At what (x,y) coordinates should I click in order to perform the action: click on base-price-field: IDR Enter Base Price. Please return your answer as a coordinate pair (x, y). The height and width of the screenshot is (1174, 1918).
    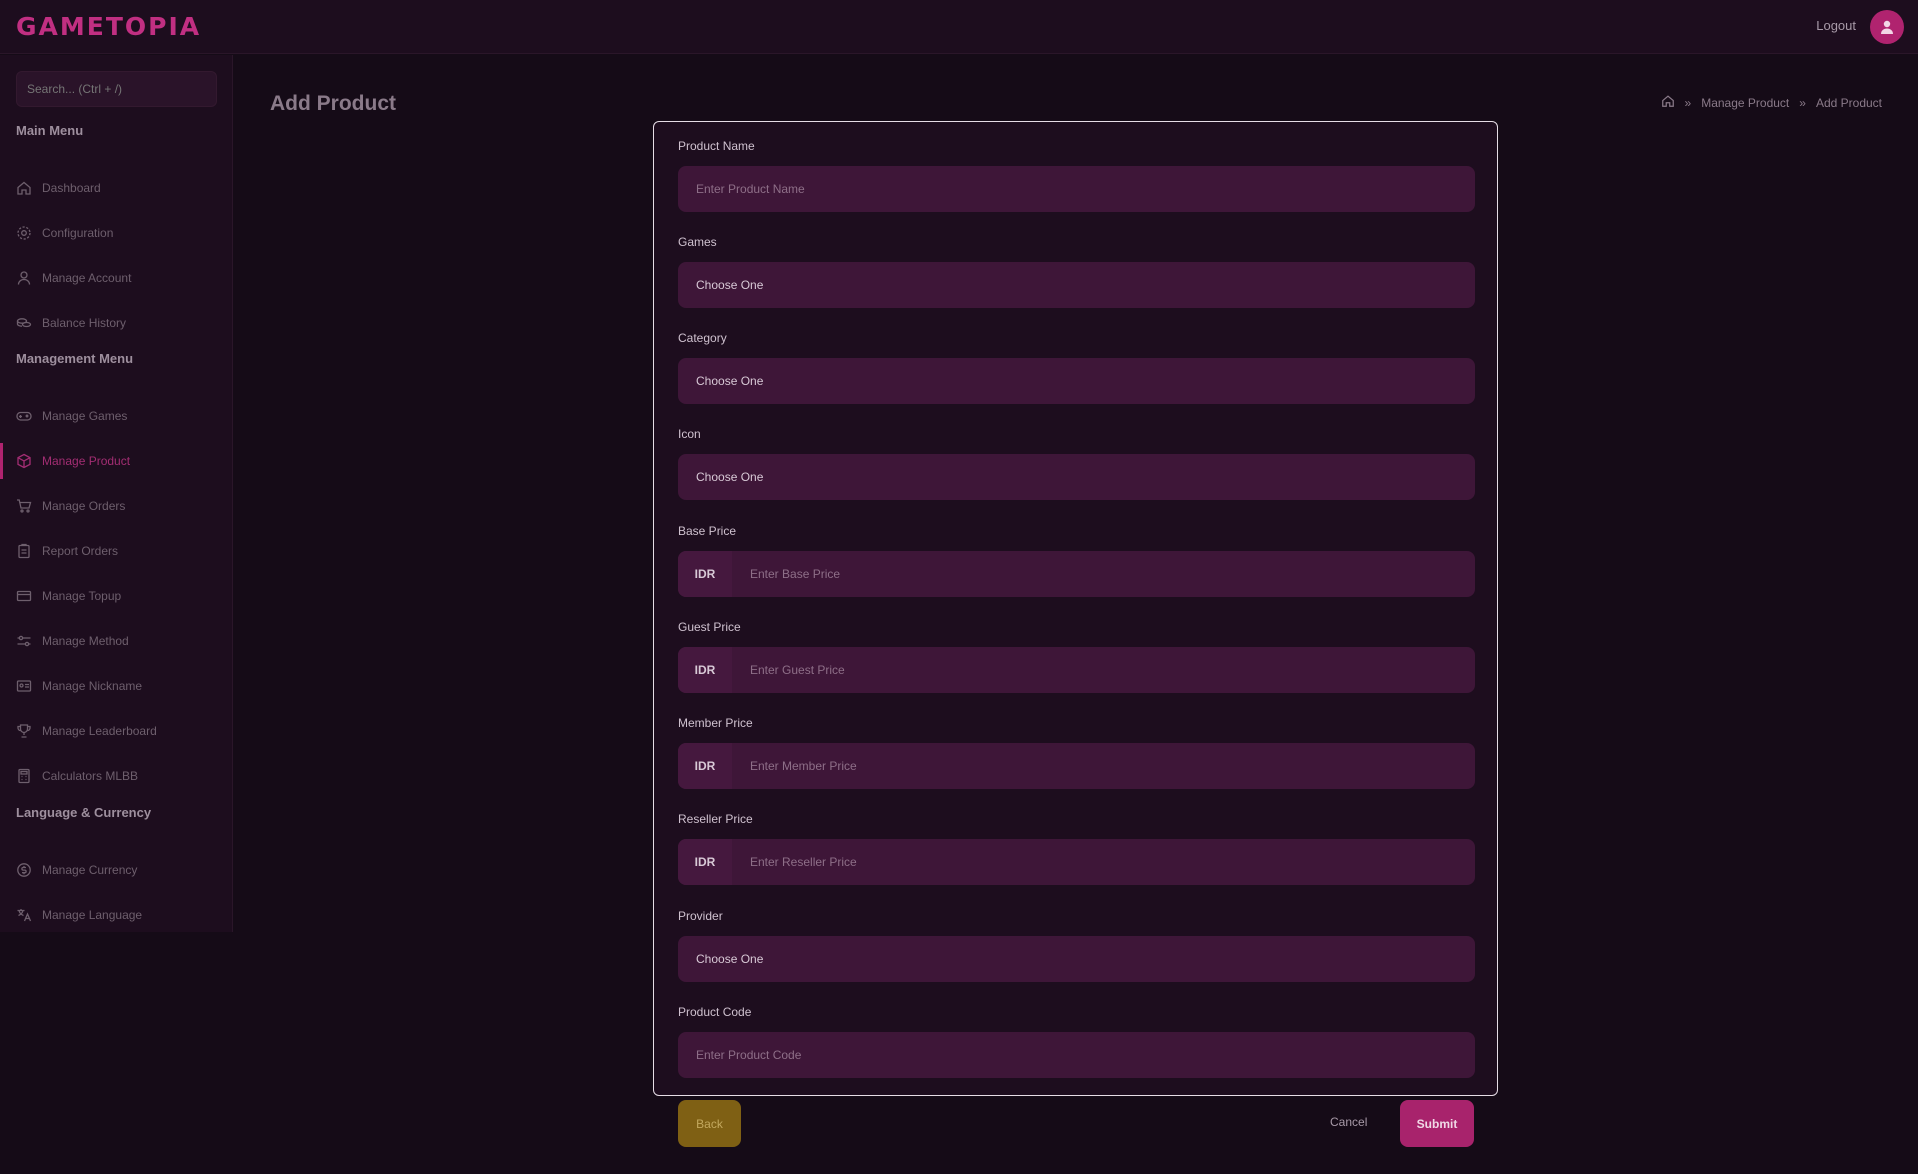
    Looking at the image, I should click on (1076, 574).